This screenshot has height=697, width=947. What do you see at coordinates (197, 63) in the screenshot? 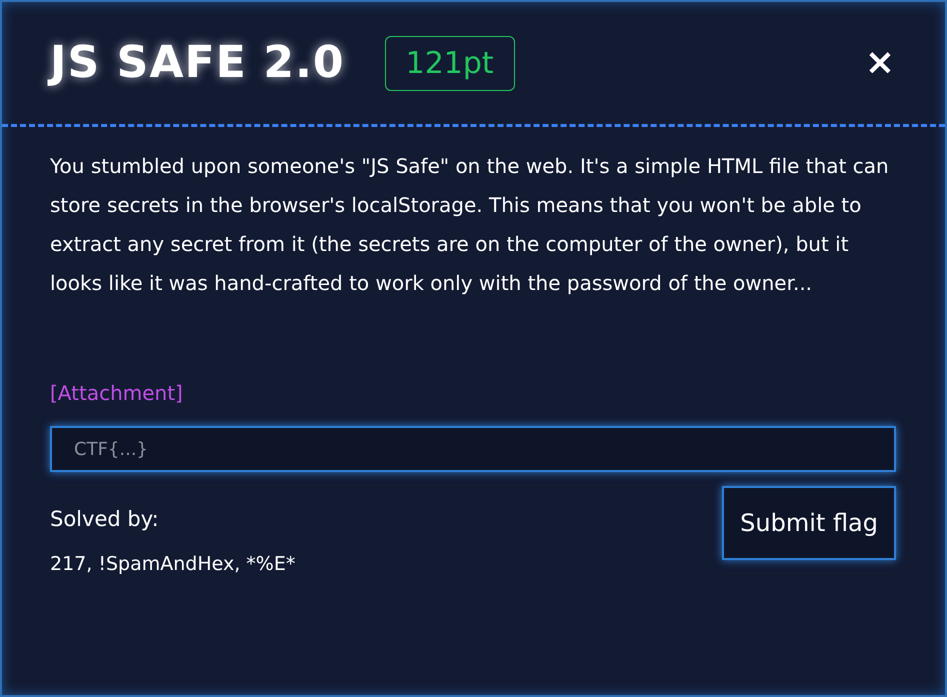
I see `dialog-title: JS SAFE 2.0` at bounding box center [197, 63].